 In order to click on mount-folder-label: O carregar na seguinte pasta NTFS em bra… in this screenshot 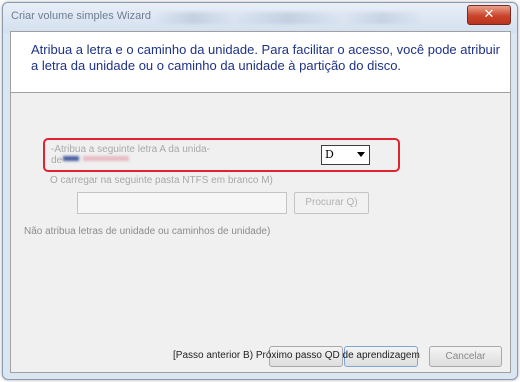, I will do `click(161, 180)`.